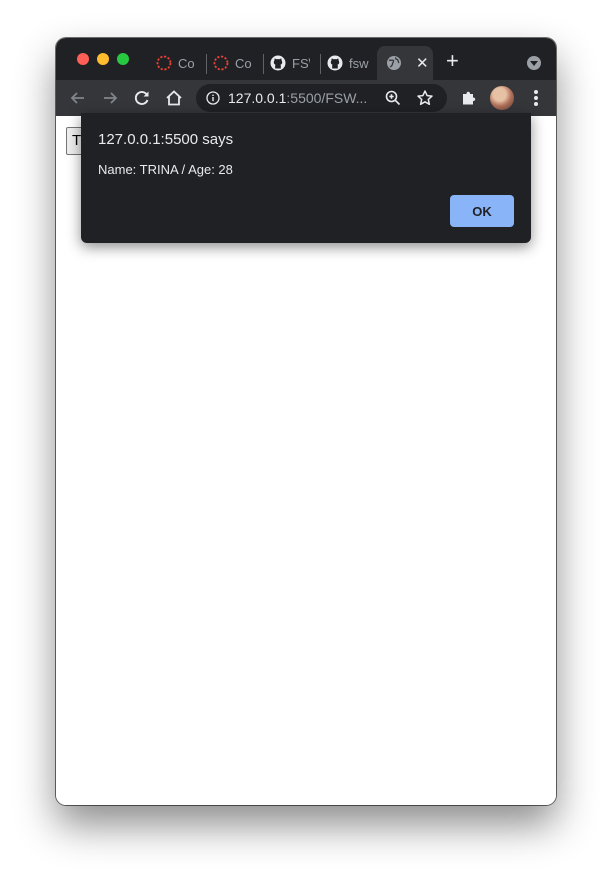 The image size is (612, 880). What do you see at coordinates (393, 98) in the screenshot?
I see `zoom-icon` at bounding box center [393, 98].